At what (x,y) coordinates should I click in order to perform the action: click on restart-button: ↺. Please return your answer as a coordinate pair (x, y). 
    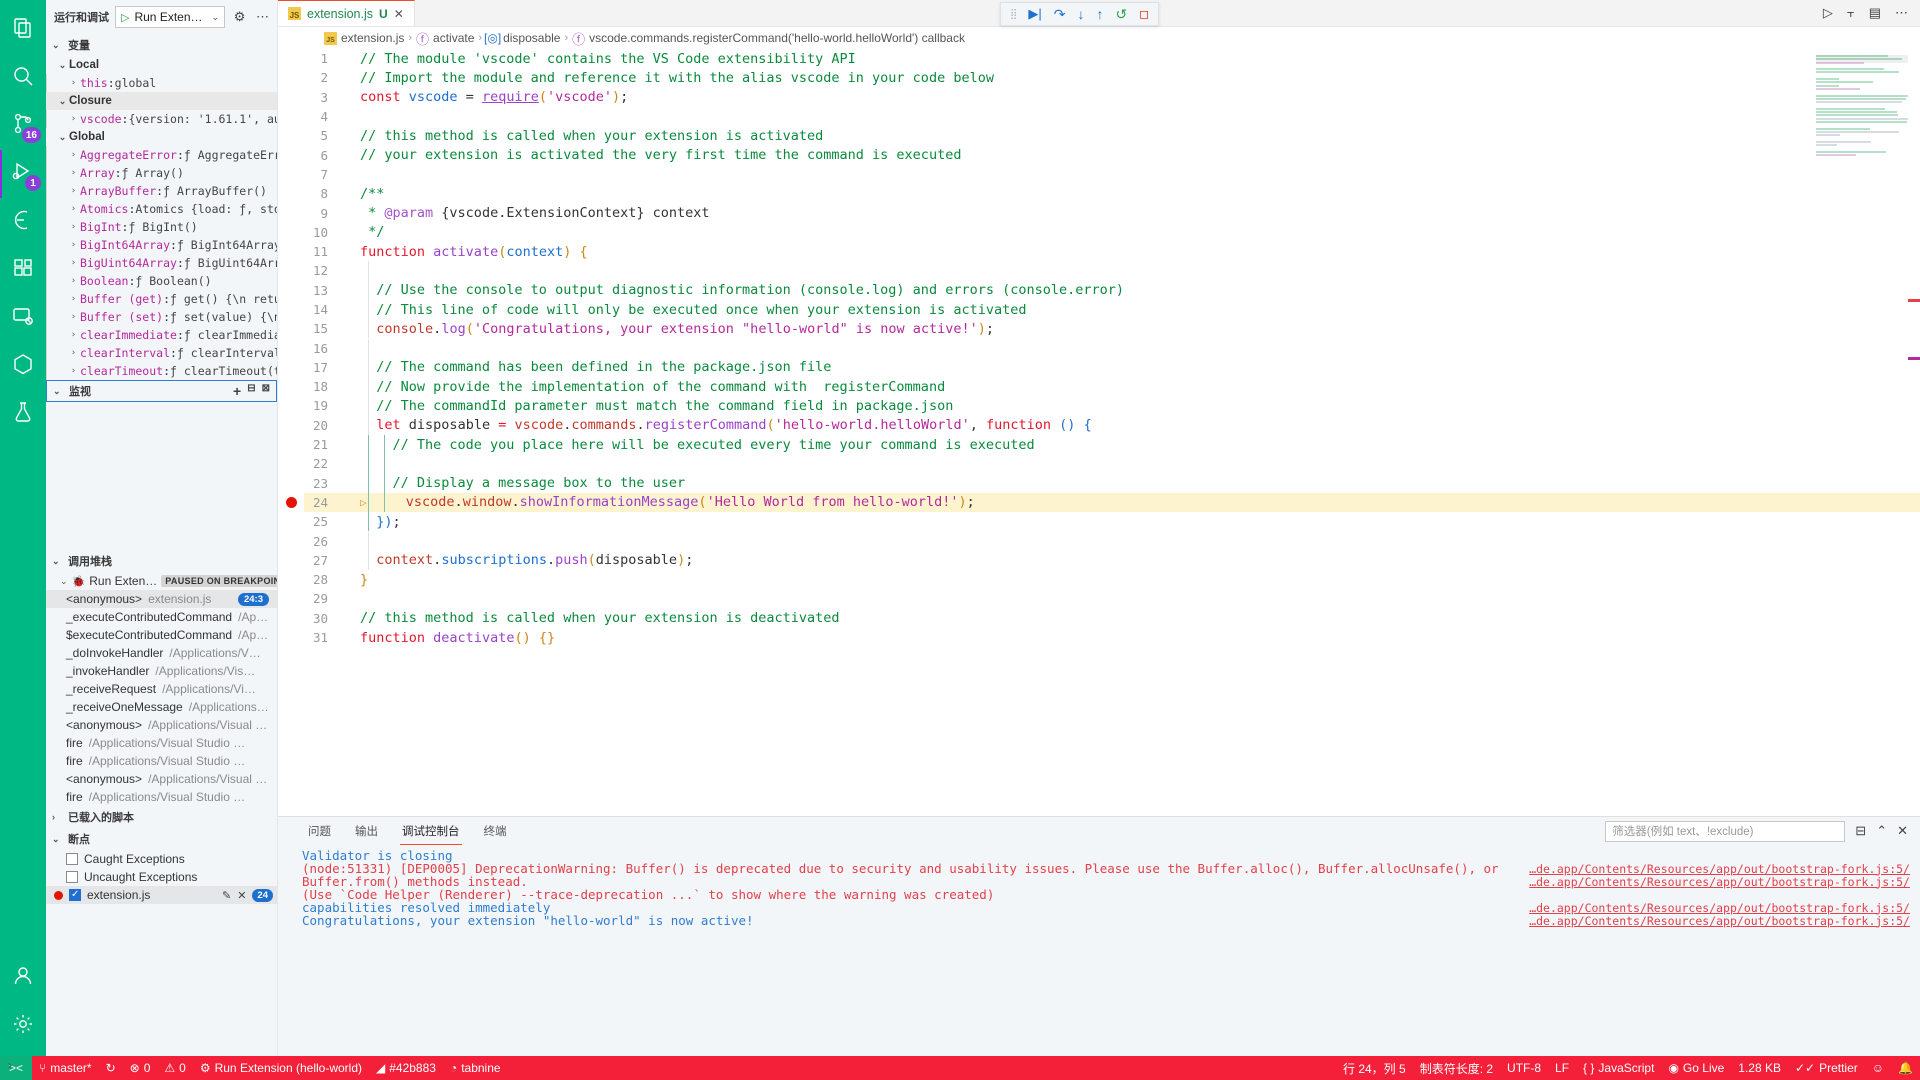
    Looking at the image, I should click on (1121, 14).